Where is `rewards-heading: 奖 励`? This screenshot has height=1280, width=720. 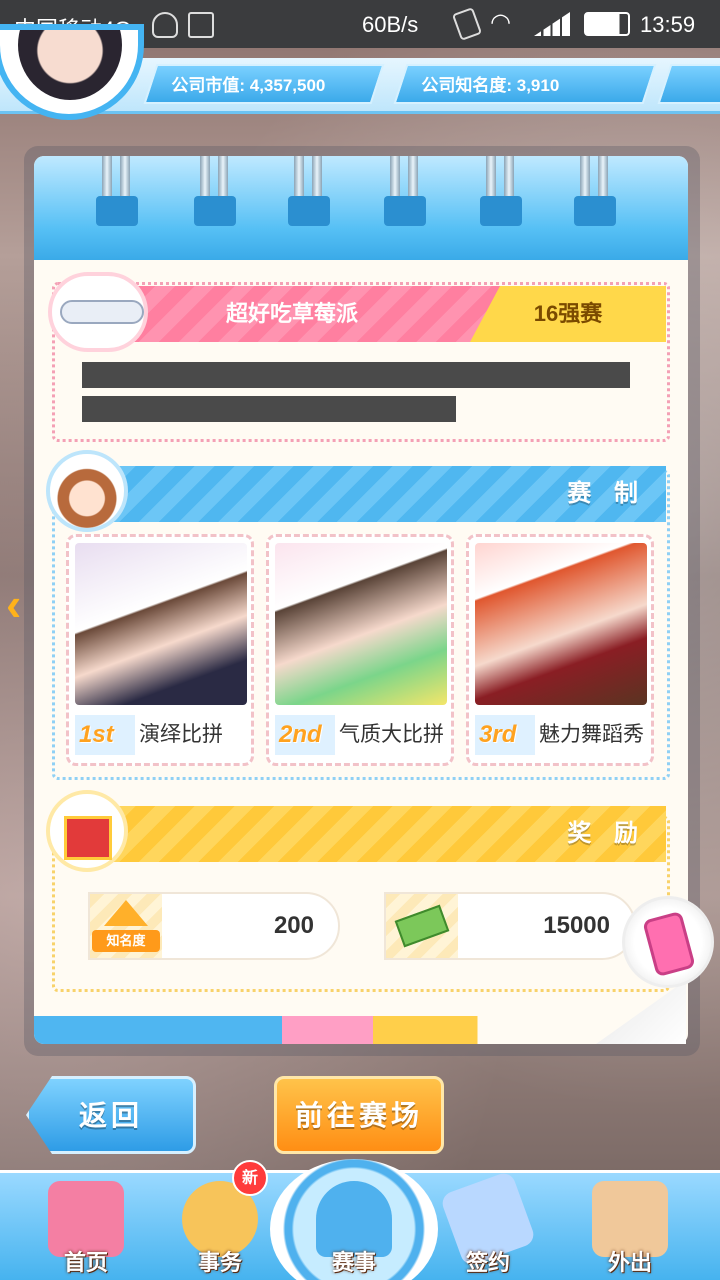 rewards-heading: 奖 励 is located at coordinates (606, 833).